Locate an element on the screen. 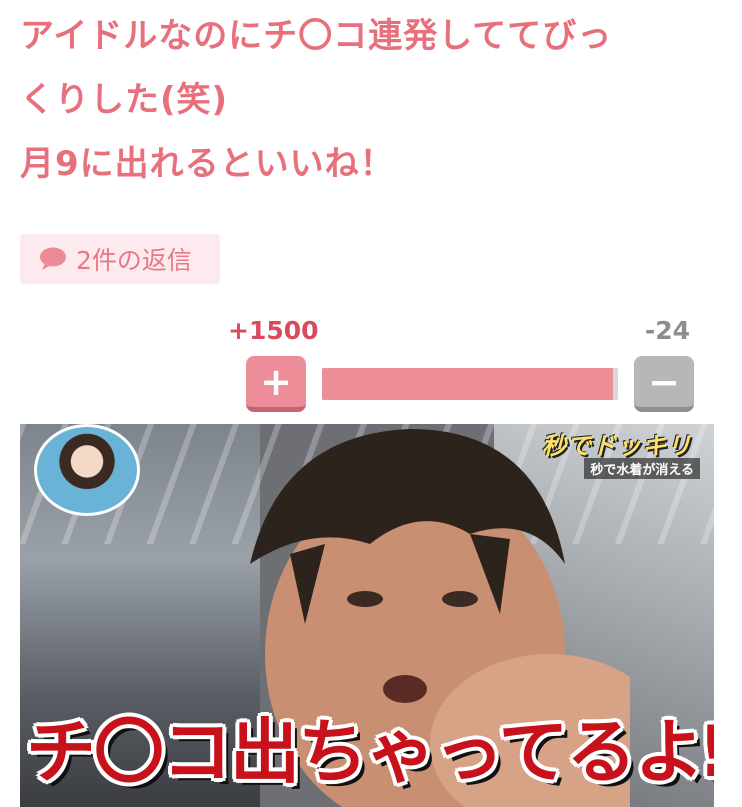 The height and width of the screenshot is (807, 742). wipe-inset is located at coordinates (87, 470).